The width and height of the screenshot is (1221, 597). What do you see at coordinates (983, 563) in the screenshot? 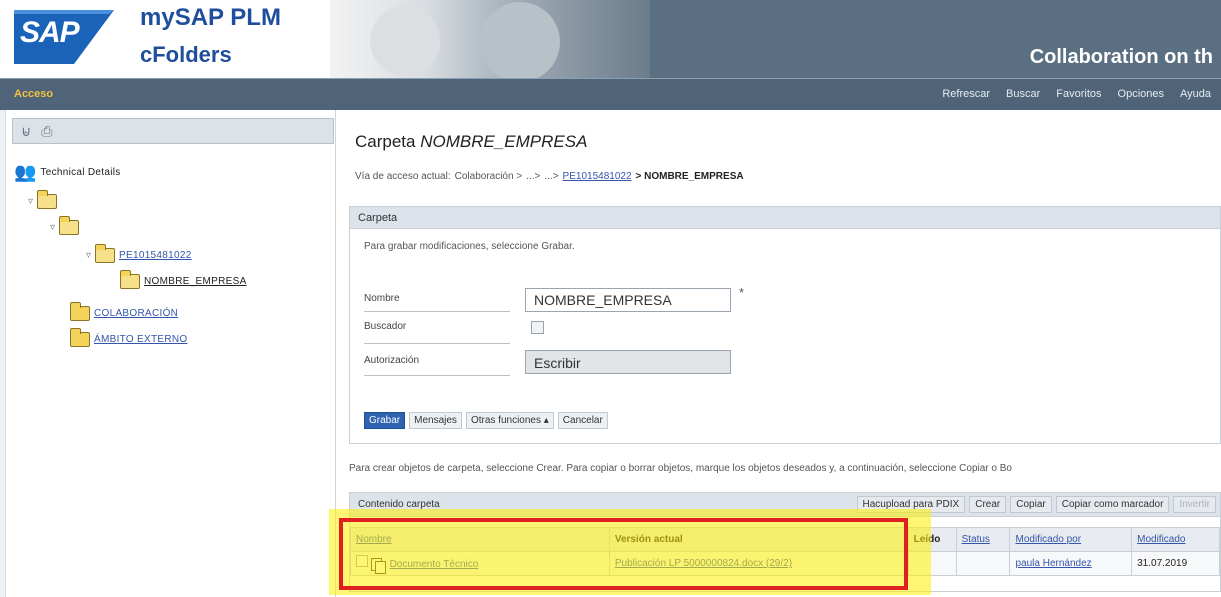
I see `cell-status` at bounding box center [983, 563].